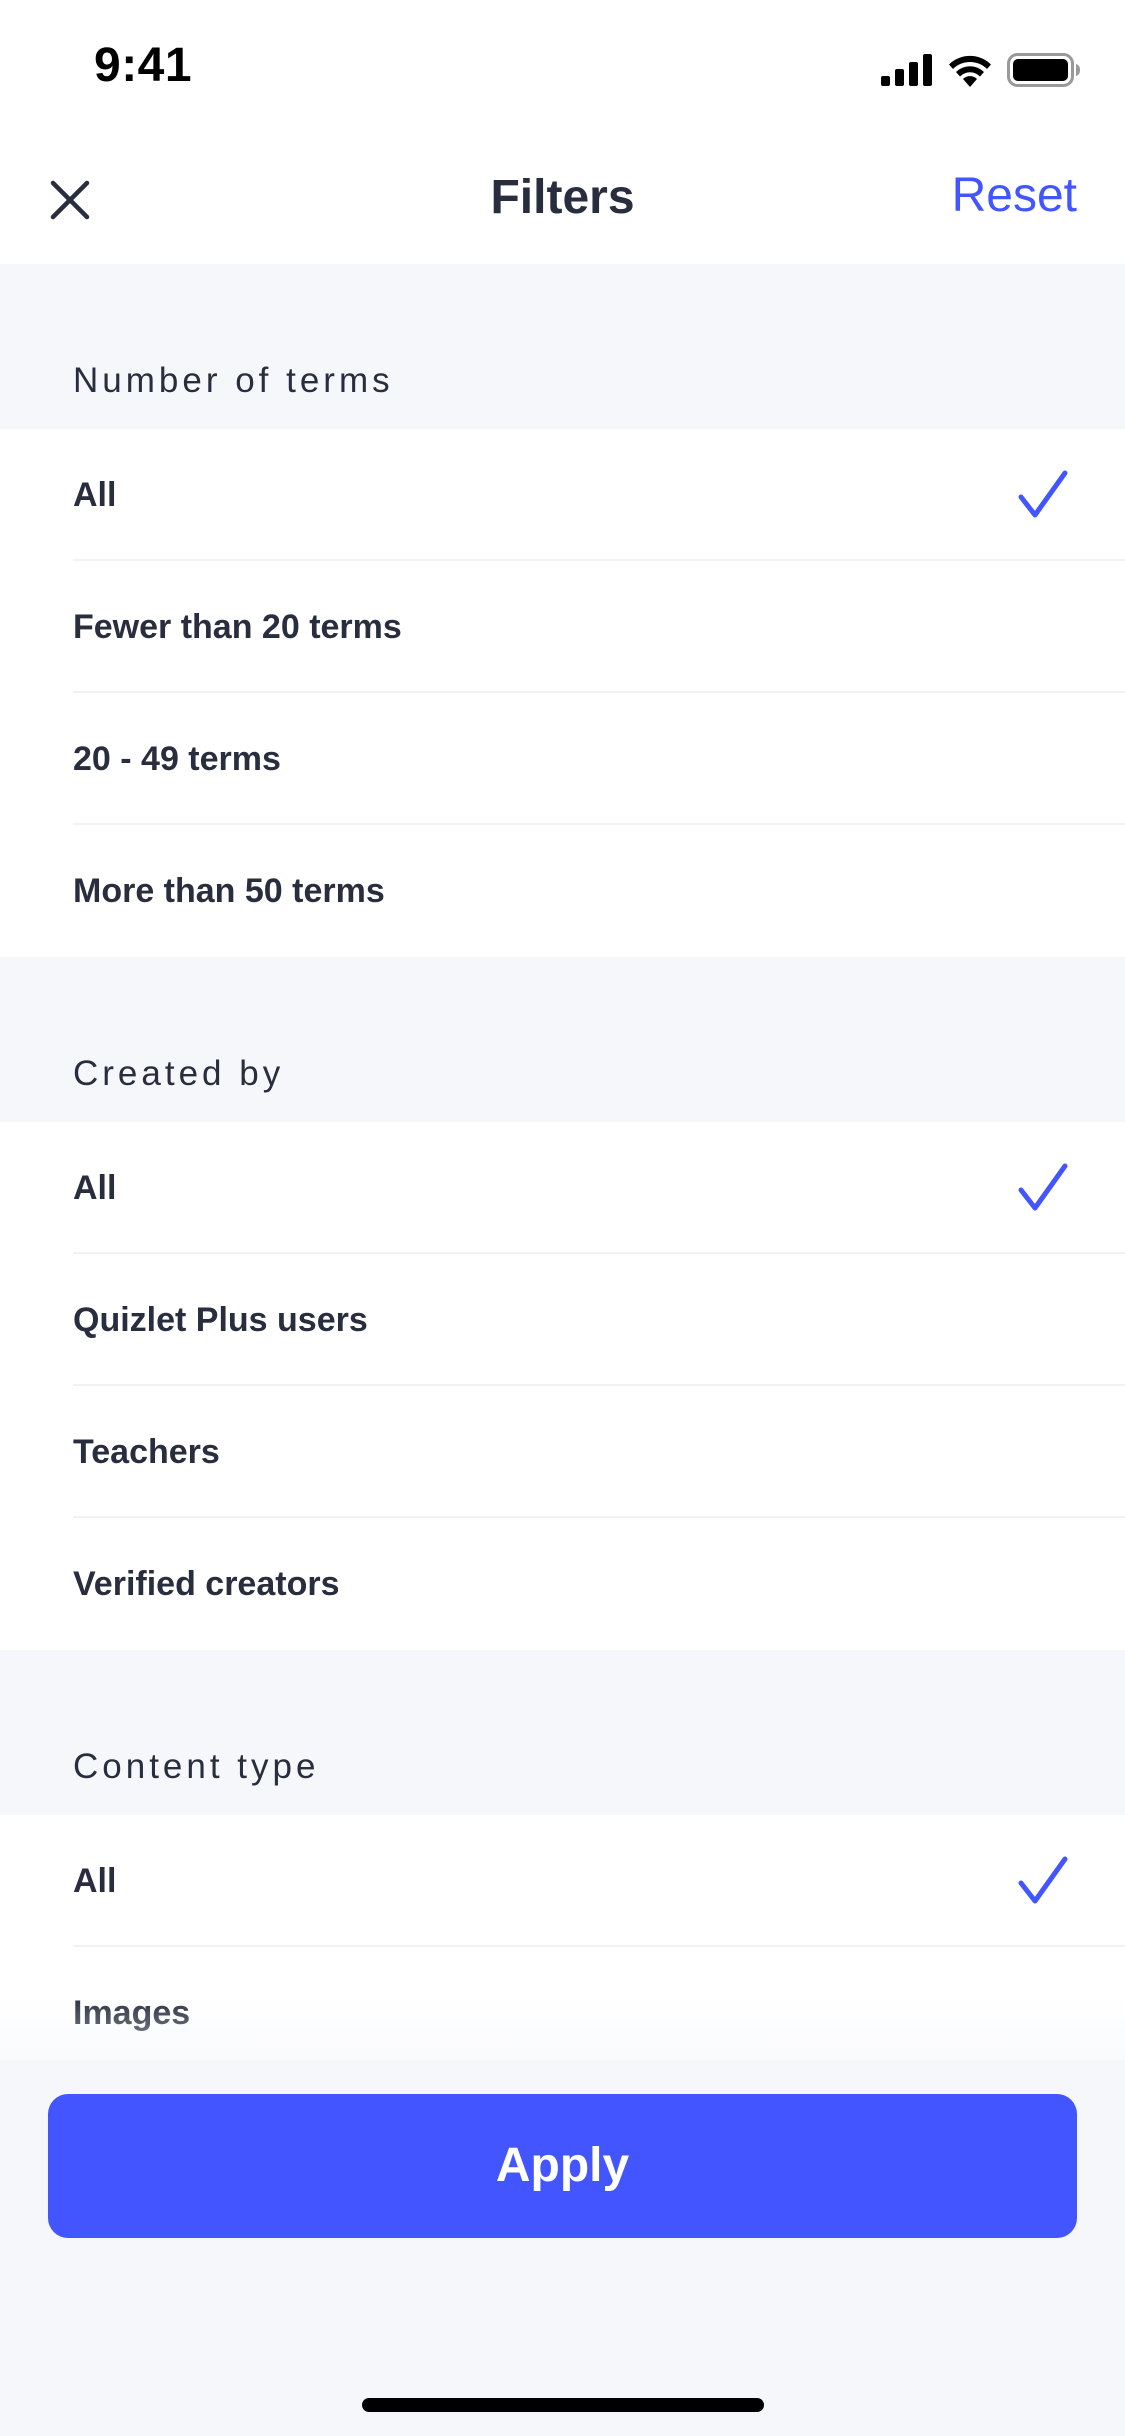 The height and width of the screenshot is (2436, 1125). Describe the element at coordinates (562, 495) in the screenshot. I see `option-all-terms: All` at that location.